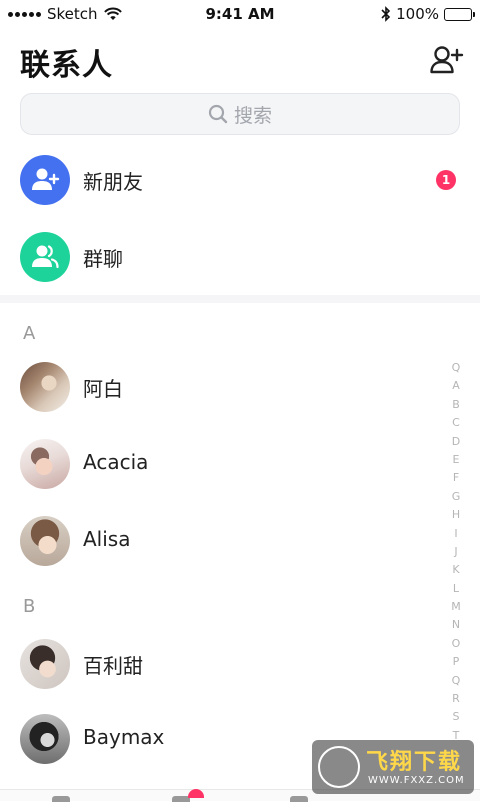 This screenshot has width=480, height=802. What do you see at coordinates (456, 405) in the screenshot?
I see `index-letter: B` at bounding box center [456, 405].